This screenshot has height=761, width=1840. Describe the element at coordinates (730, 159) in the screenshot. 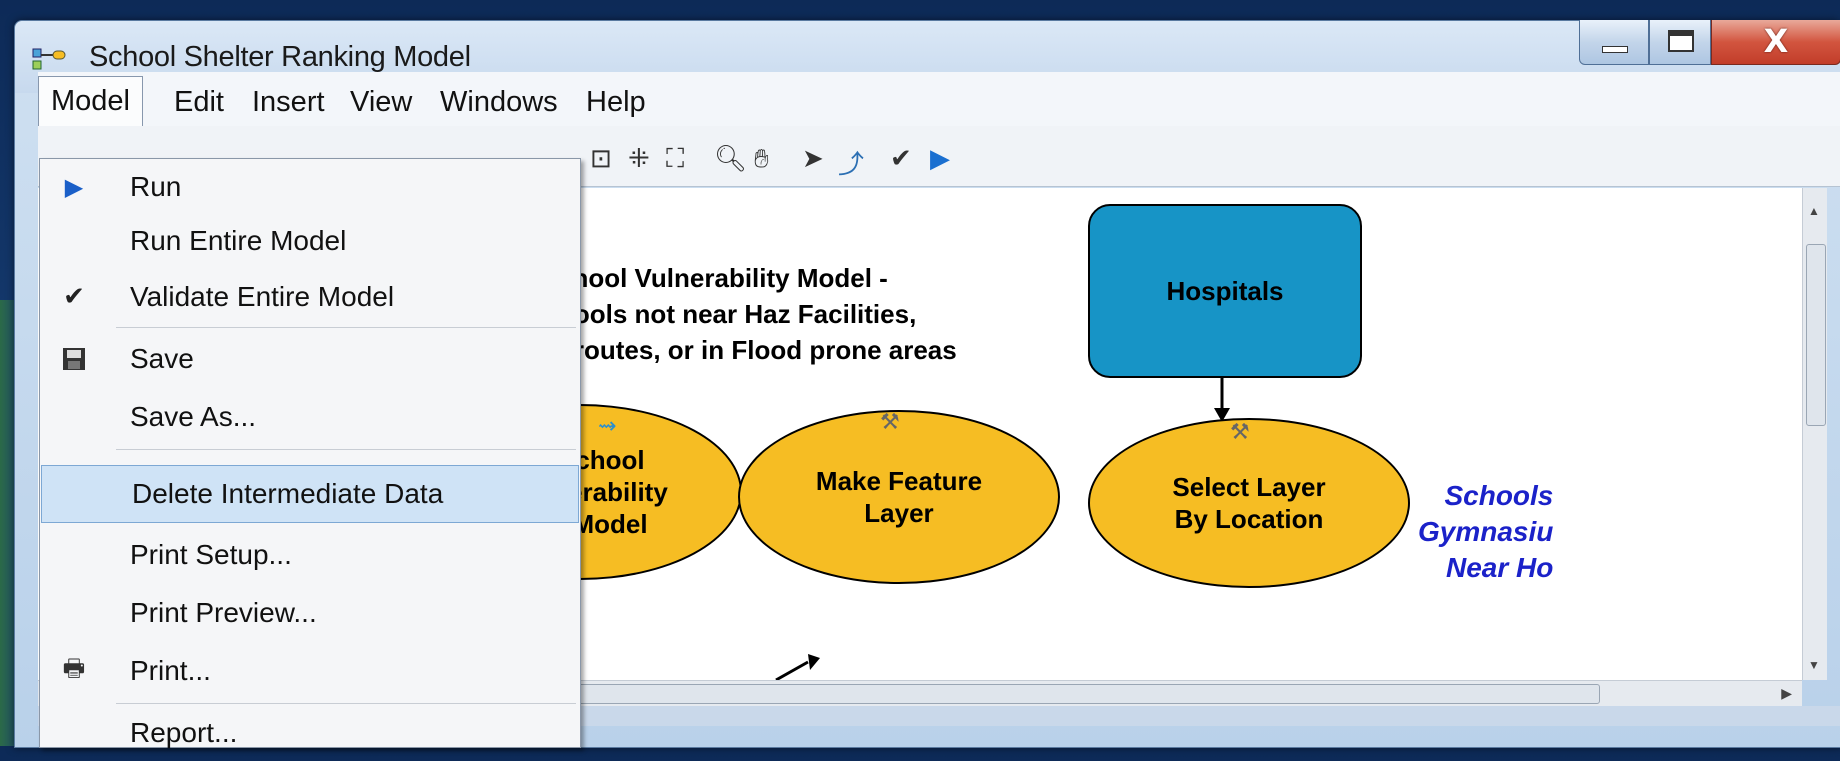

I see `zoom-icon: 🔍︎` at that location.